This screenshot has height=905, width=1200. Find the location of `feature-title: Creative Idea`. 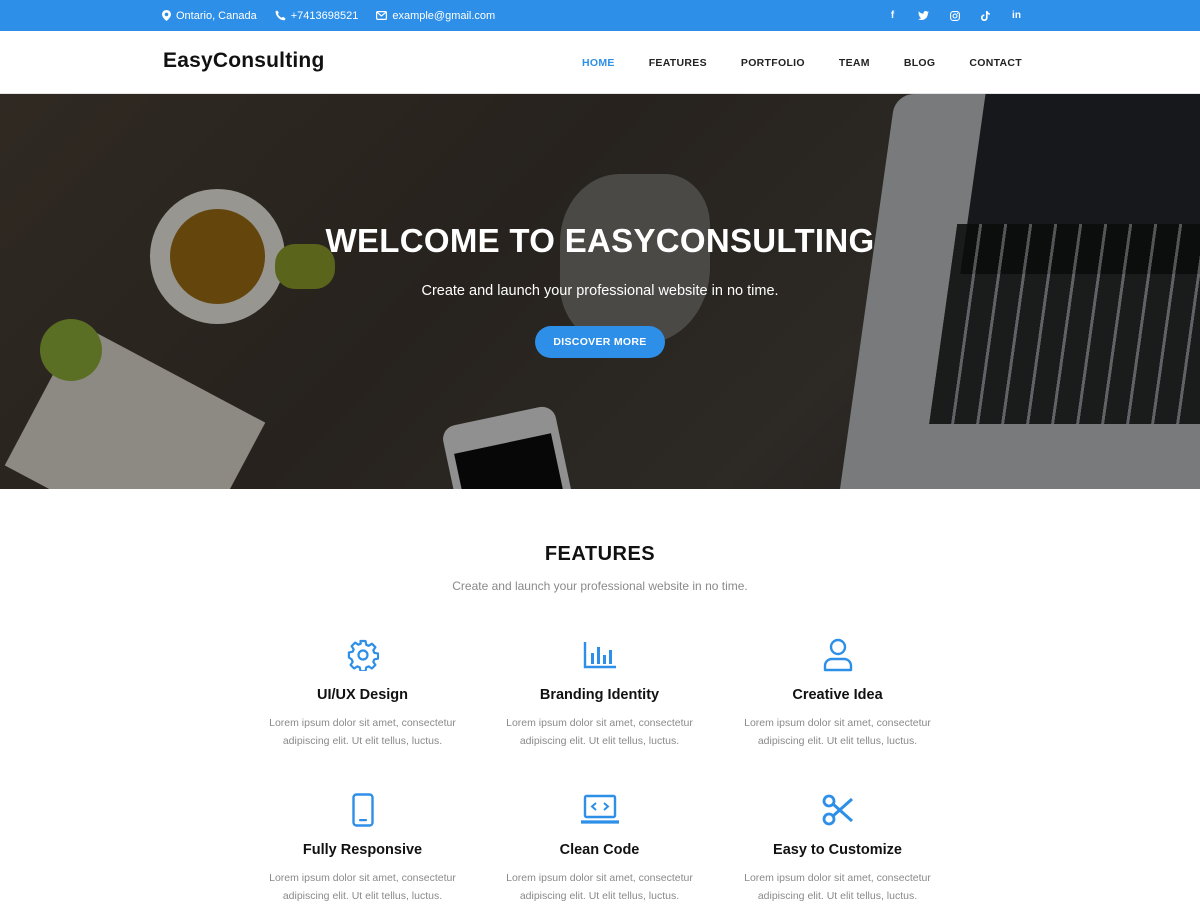

feature-title: Creative Idea is located at coordinates (837, 695).